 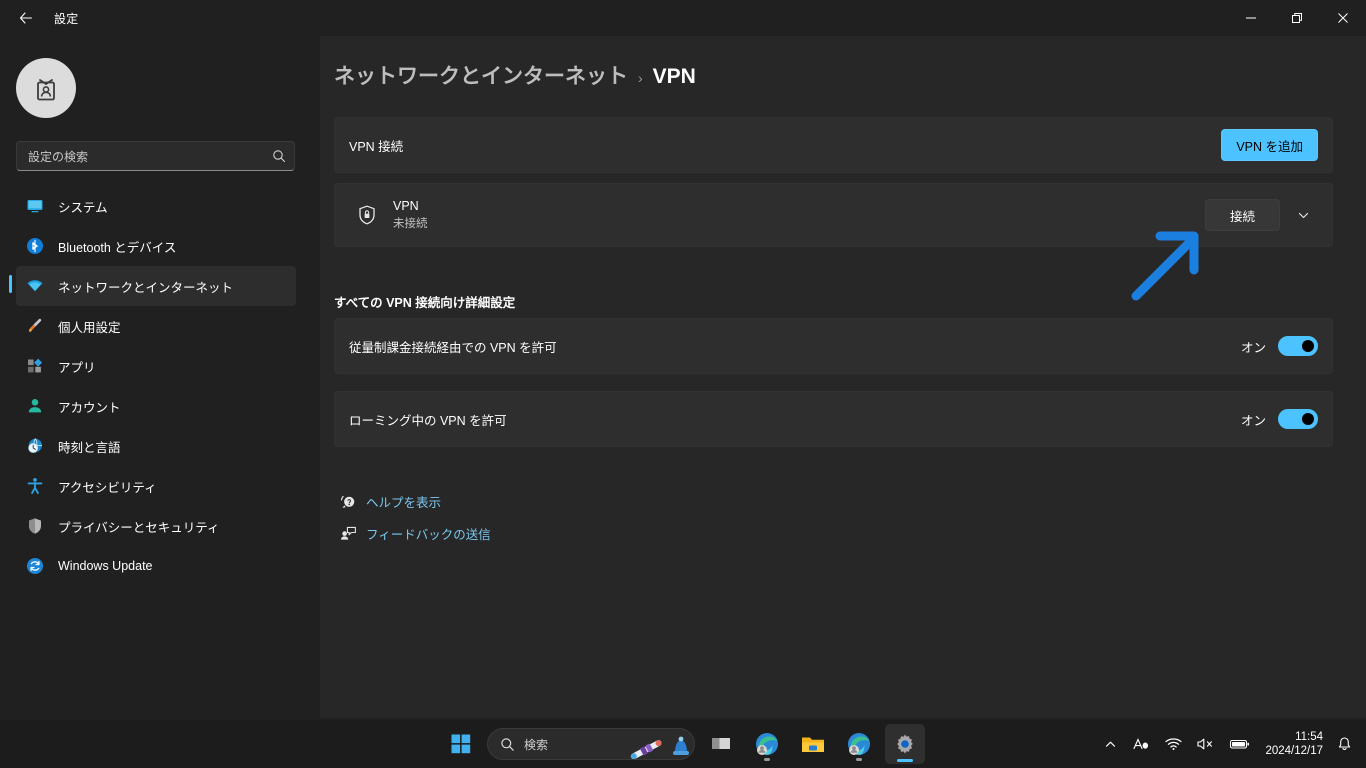 I want to click on taskbar-search-placeholder: 検索, so click(x=536, y=744).